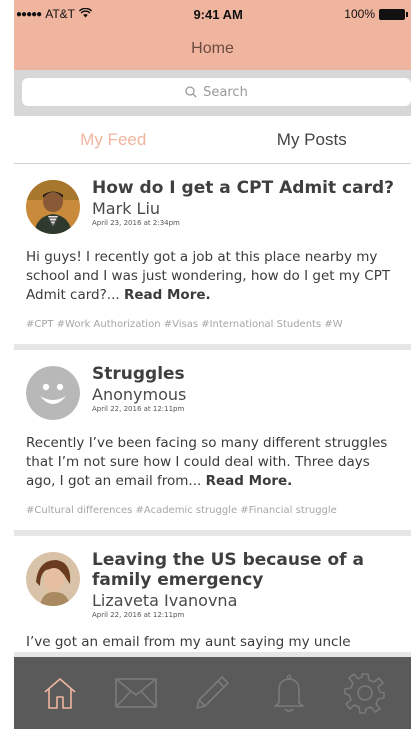  Describe the element at coordinates (251, 395) in the screenshot. I see `post-author: Anonymous` at that location.